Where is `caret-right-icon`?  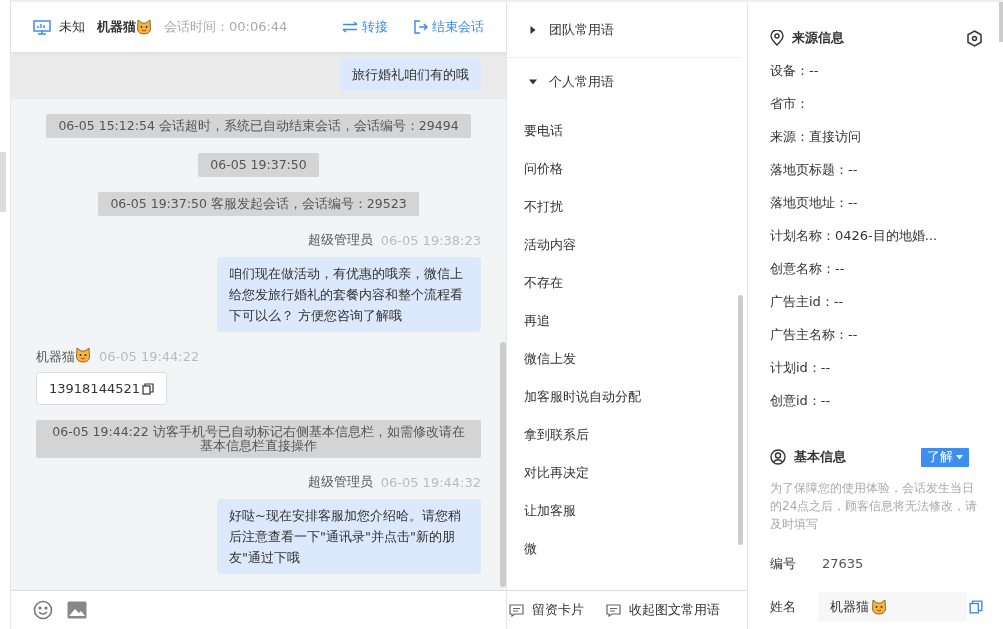 caret-right-icon is located at coordinates (533, 29).